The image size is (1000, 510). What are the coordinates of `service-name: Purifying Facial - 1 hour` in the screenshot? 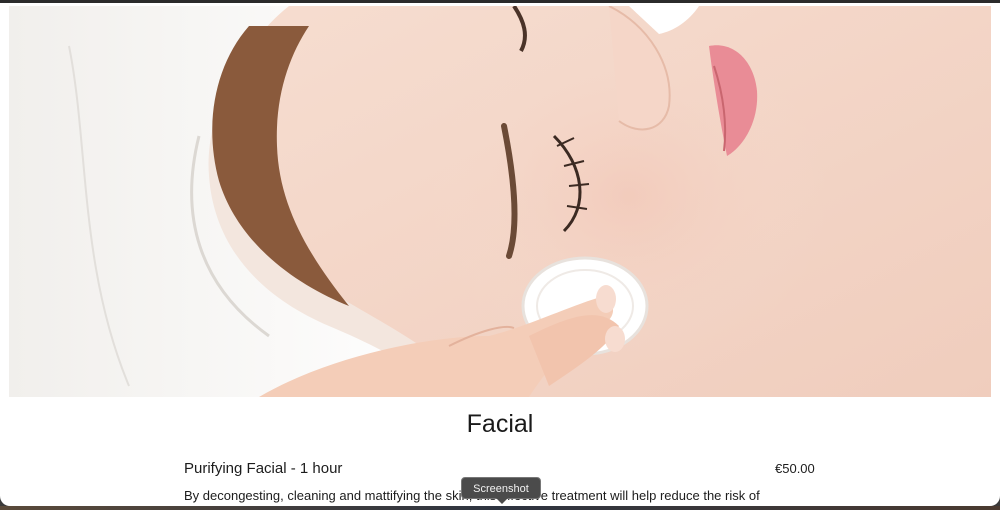 It's located at (263, 468).